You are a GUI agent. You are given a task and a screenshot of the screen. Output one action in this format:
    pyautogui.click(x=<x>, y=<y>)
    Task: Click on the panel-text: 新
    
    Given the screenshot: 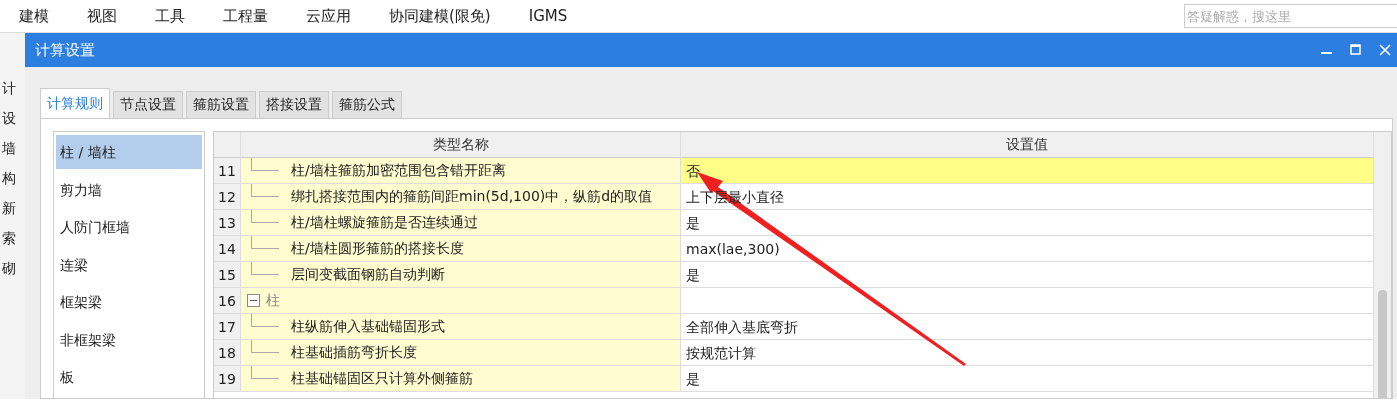 What is the action you would take?
    pyautogui.click(x=9, y=208)
    